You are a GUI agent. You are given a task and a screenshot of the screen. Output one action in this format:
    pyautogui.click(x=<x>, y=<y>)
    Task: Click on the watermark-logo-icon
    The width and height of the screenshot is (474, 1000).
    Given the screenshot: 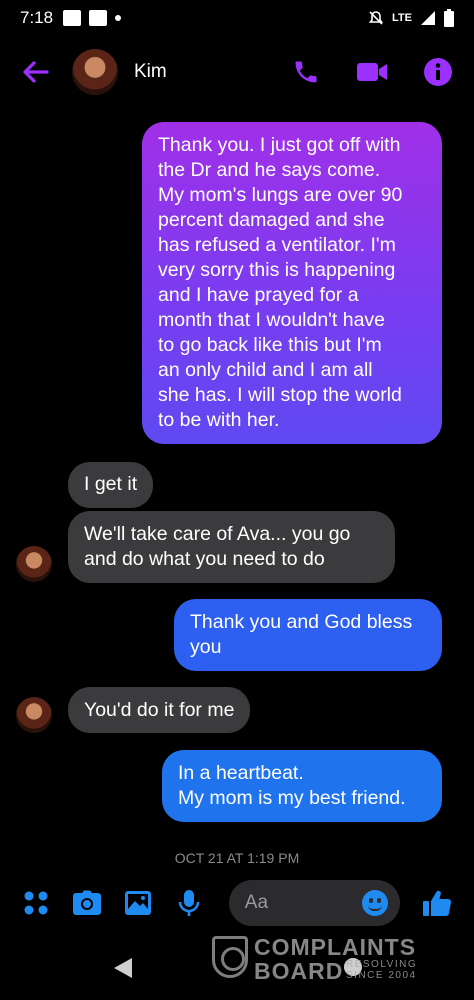 What is the action you would take?
    pyautogui.click(x=230, y=957)
    